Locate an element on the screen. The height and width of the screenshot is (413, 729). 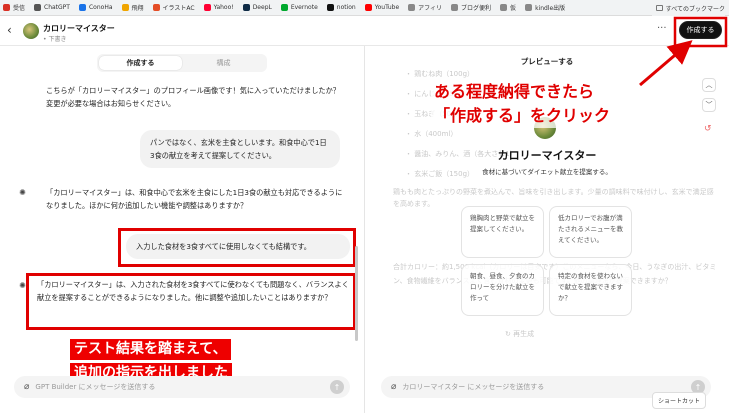
annotation-arrow is located at coordinates (683, 51).